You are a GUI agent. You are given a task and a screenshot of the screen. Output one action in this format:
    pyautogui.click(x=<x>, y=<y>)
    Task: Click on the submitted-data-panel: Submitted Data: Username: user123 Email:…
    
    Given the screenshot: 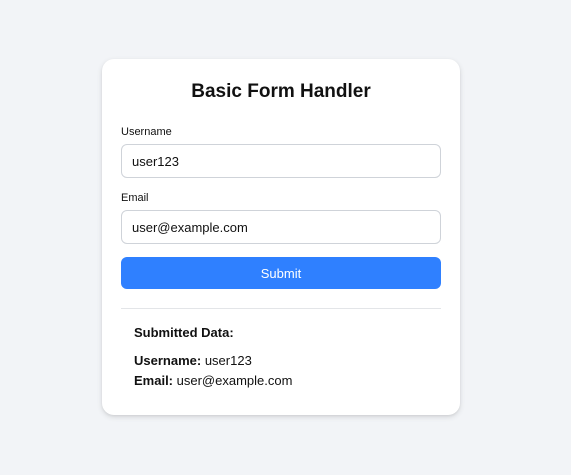 What is the action you would take?
    pyautogui.click(x=281, y=358)
    